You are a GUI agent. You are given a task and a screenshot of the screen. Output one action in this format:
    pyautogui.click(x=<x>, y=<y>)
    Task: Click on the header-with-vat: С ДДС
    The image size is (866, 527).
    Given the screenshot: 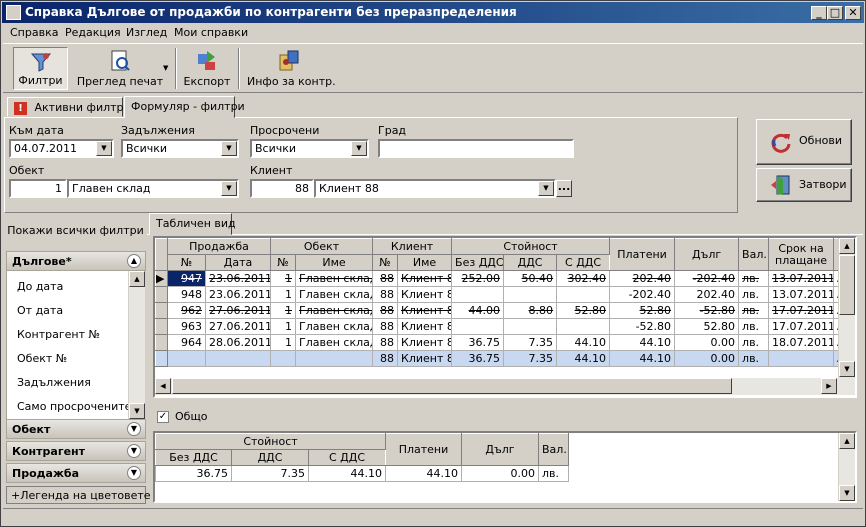 What is the action you would take?
    pyautogui.click(x=583, y=262)
    